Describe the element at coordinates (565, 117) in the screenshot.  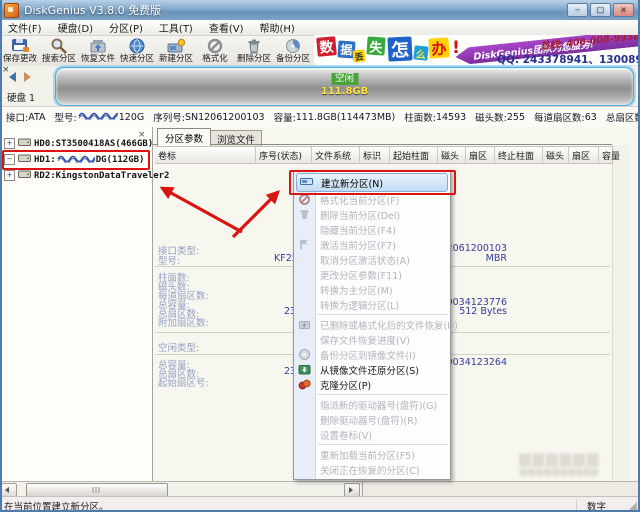
I see `info-field-6: 每道扇区数: 63` at that location.